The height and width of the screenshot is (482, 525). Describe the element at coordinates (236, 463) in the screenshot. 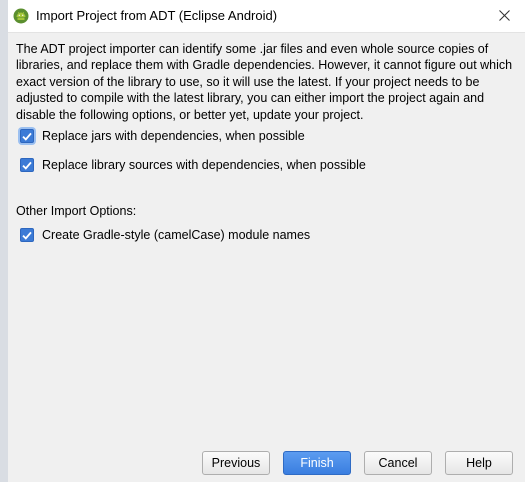

I see `previous-button: Previous` at that location.